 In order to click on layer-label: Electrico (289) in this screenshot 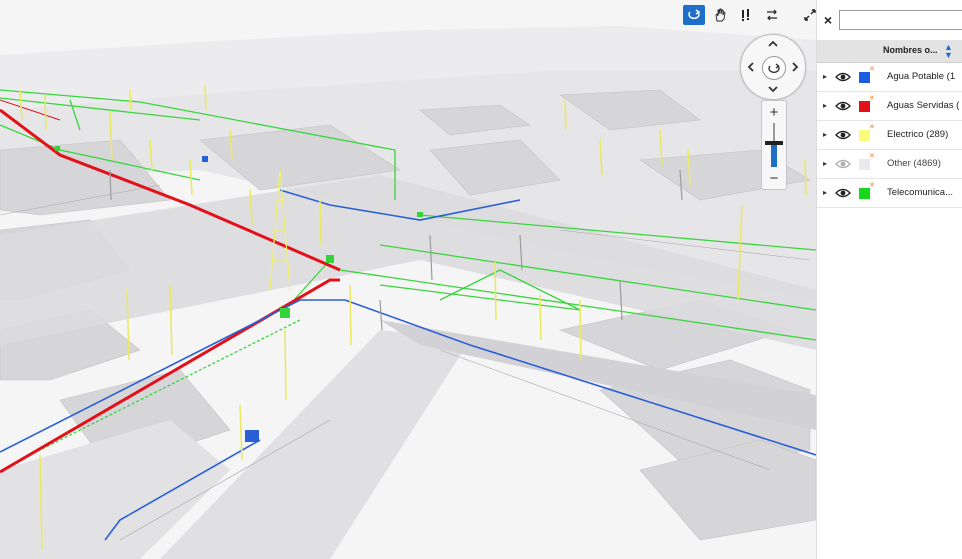, I will do `click(918, 134)`.